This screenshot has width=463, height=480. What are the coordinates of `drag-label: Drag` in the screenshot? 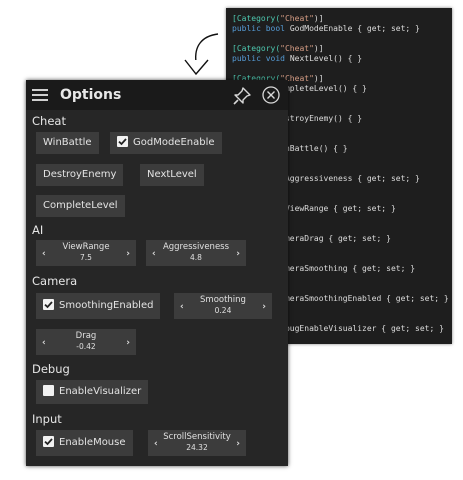 It's located at (86, 336).